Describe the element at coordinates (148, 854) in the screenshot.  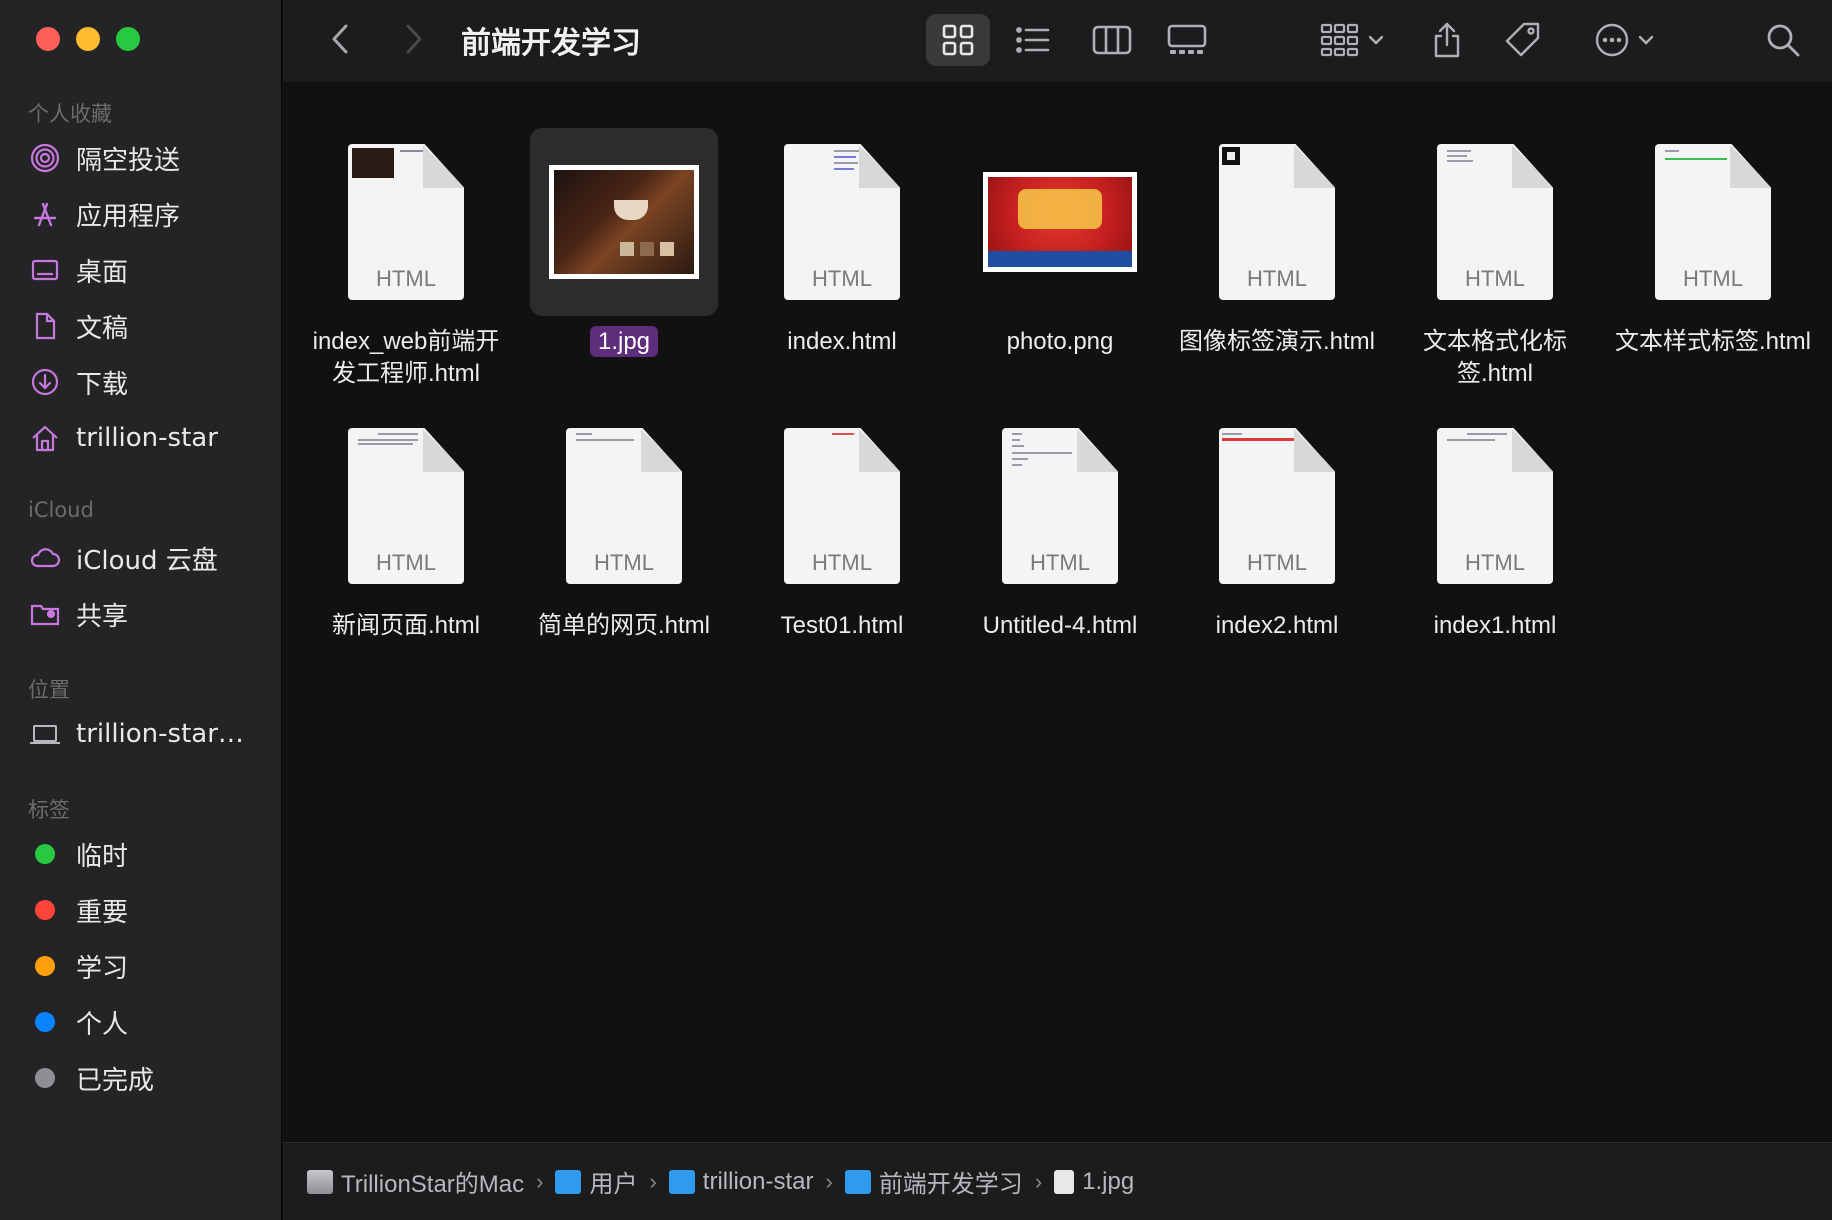
I see `sidebar-tag-temp: 临时` at that location.